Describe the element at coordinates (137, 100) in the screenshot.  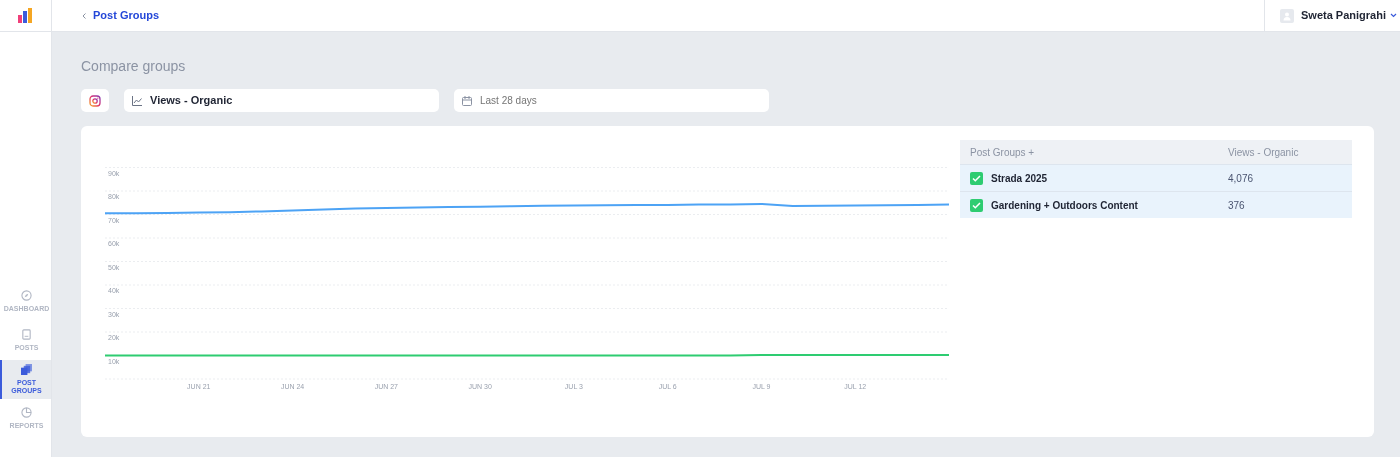
I see `line-chart-icon` at that location.